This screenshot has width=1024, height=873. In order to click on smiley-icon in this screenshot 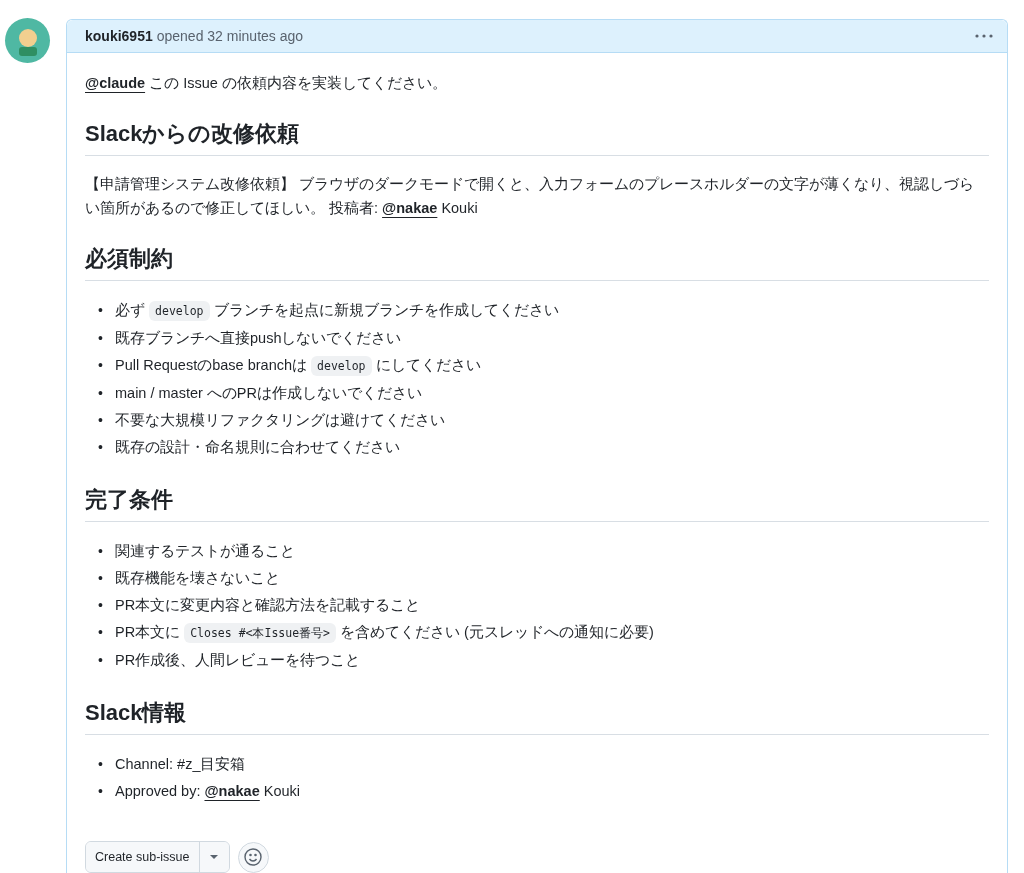, I will do `click(253, 857)`.